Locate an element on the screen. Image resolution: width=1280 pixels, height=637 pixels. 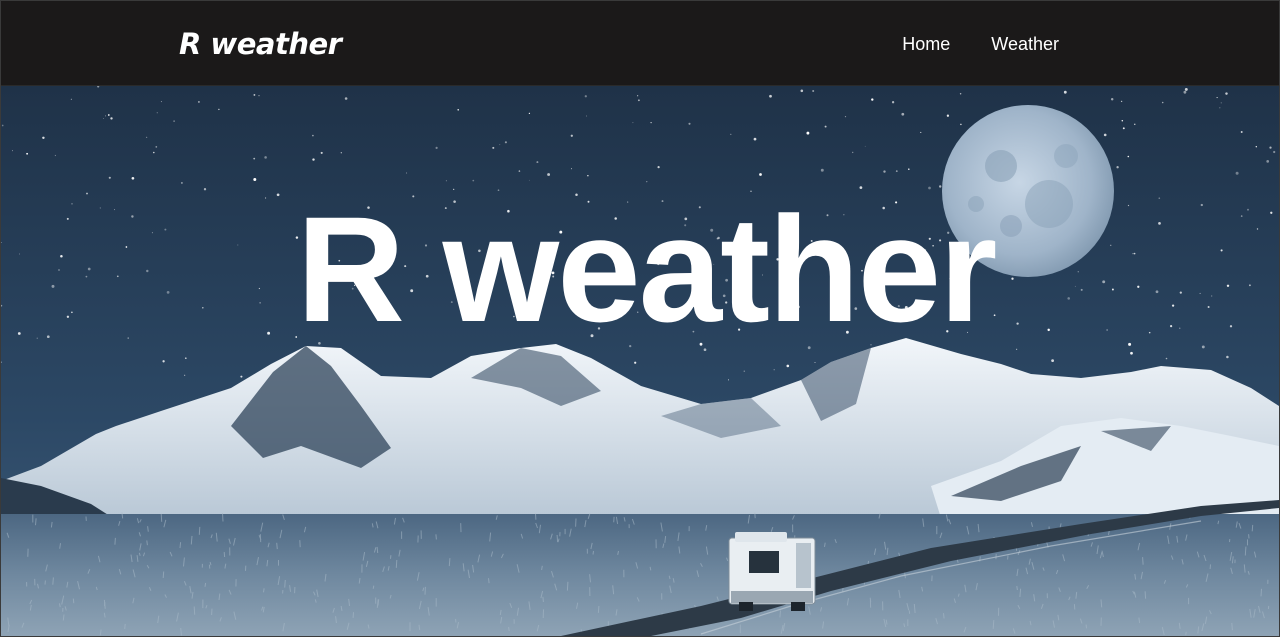
nav-link-weather: Weather is located at coordinates (1025, 44).